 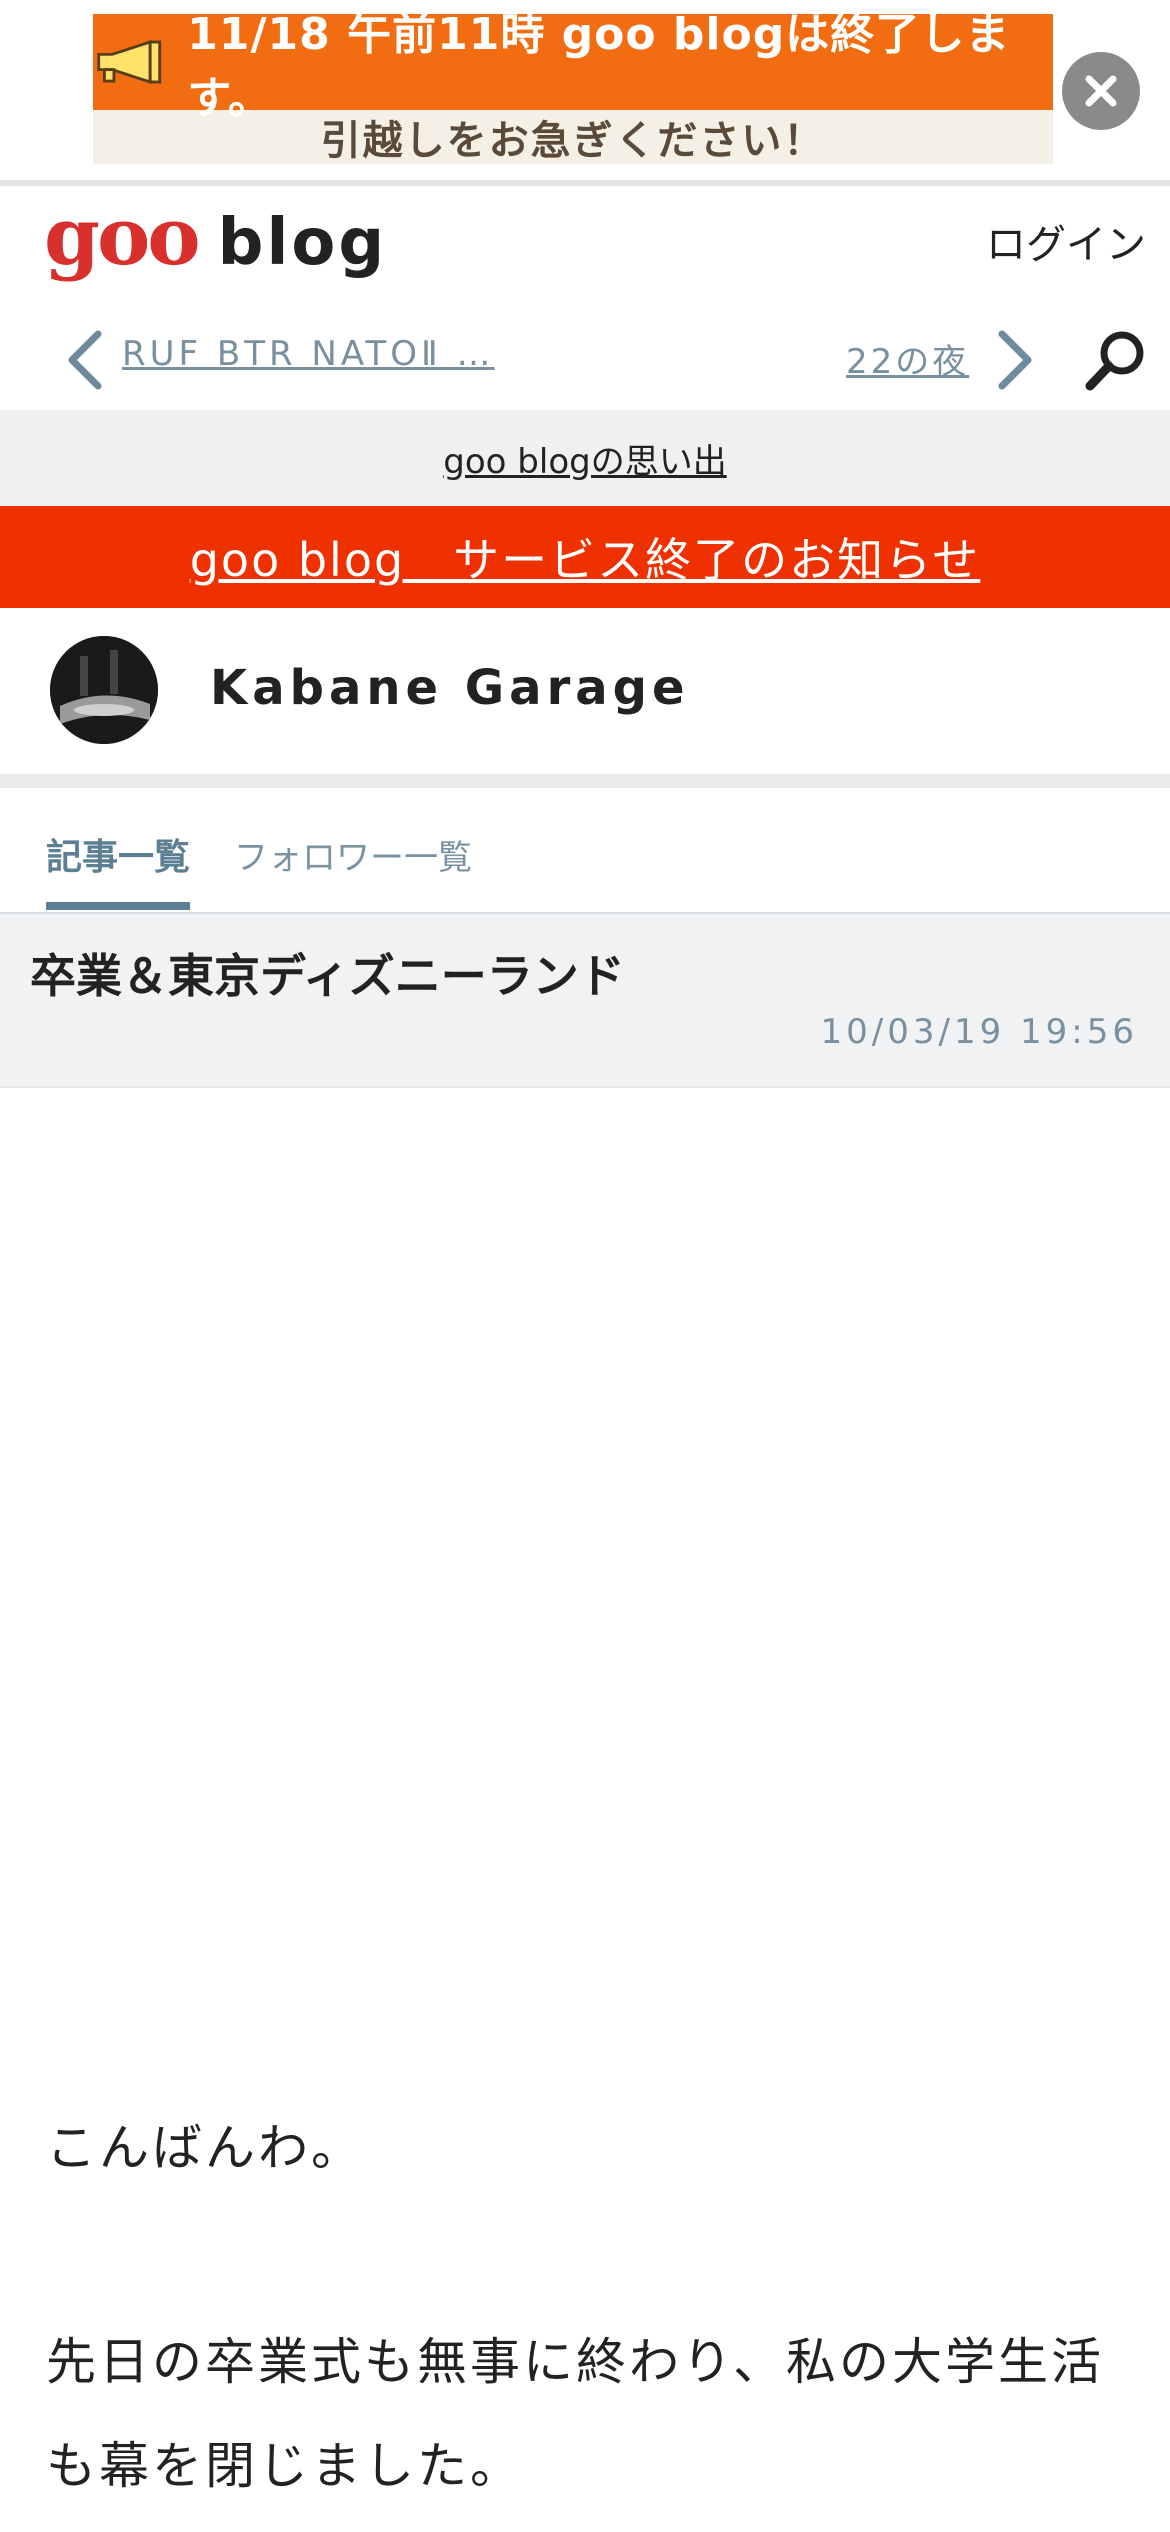 What do you see at coordinates (118, 906) in the screenshot?
I see `active-tab-indicator` at bounding box center [118, 906].